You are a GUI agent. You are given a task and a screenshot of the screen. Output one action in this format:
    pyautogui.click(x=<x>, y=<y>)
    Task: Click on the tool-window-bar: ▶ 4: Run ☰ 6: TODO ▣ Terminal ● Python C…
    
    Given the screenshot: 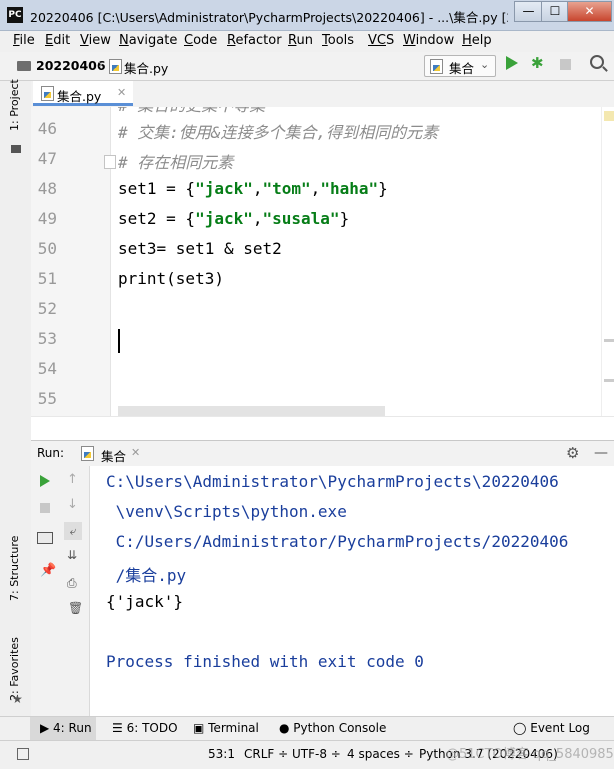 What is the action you would take?
    pyautogui.click(x=307, y=728)
    